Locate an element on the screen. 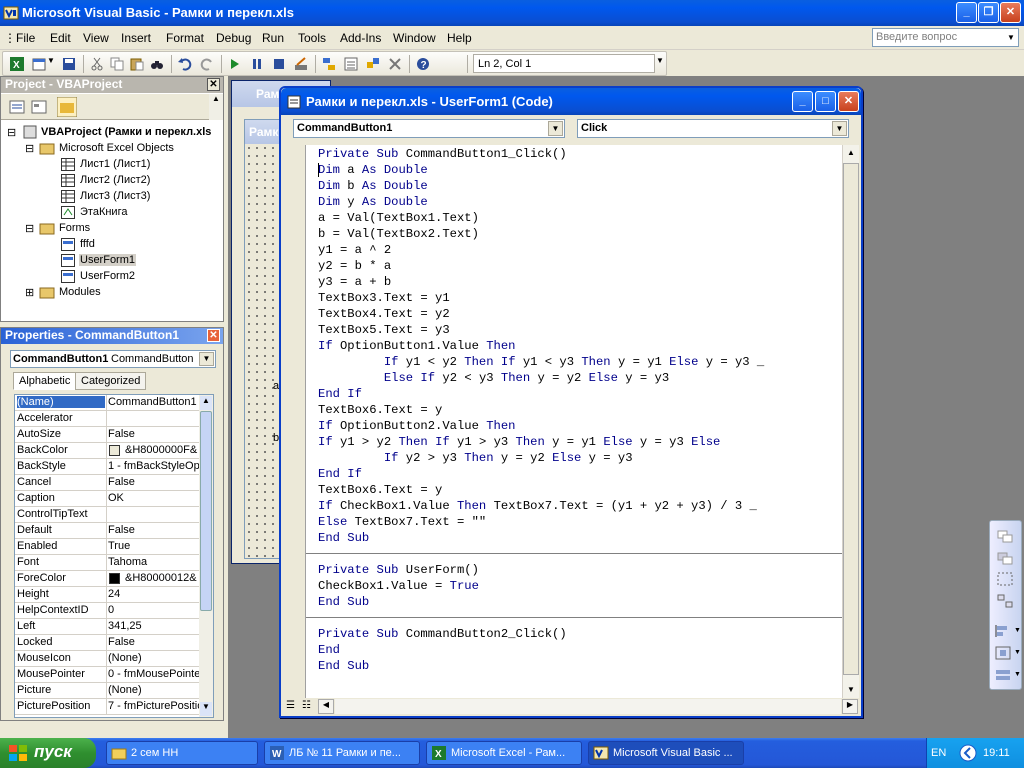 The image size is (1024, 768). property-value: (None) is located at coordinates (154, 658).